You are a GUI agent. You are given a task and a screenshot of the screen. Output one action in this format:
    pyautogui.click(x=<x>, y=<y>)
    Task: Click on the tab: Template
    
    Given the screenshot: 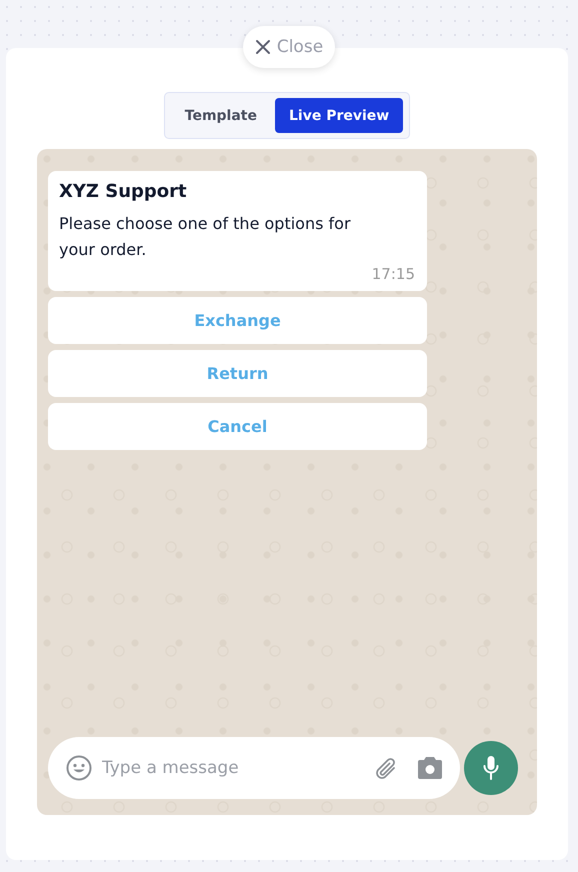 What is the action you would take?
    pyautogui.click(x=220, y=115)
    